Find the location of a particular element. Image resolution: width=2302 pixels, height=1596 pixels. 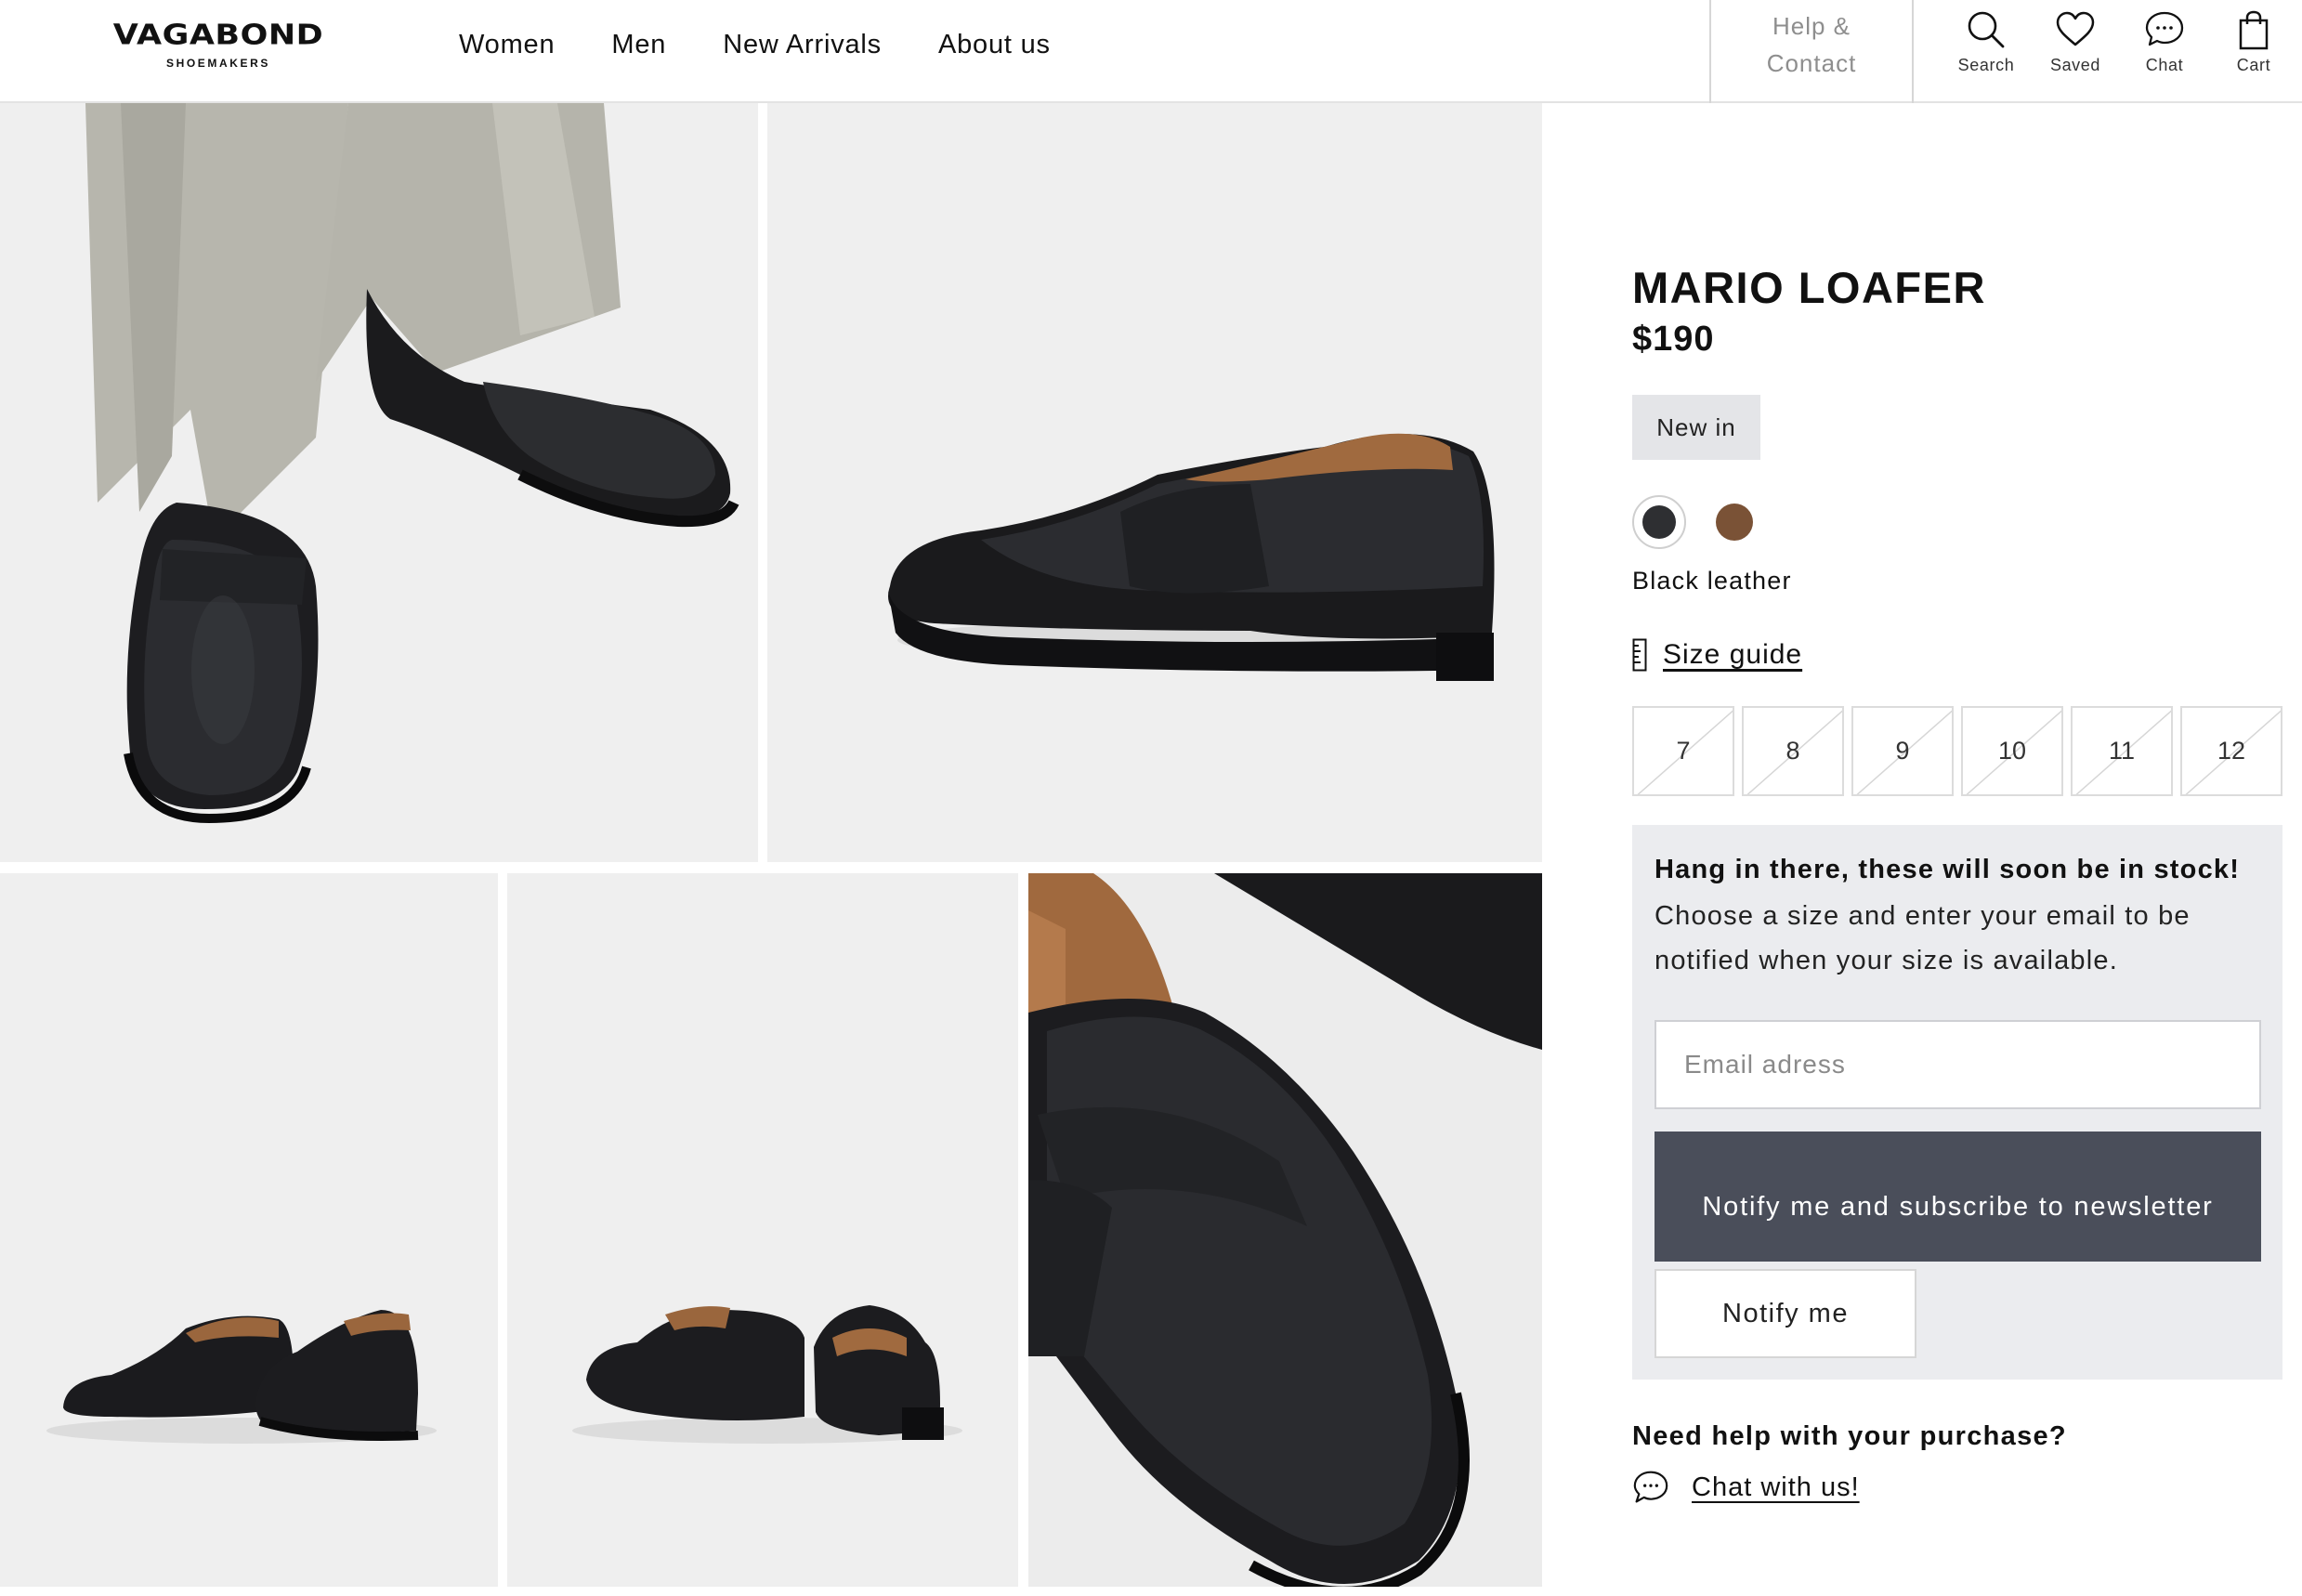

size-guide-link: Size guide is located at coordinates (1717, 655).